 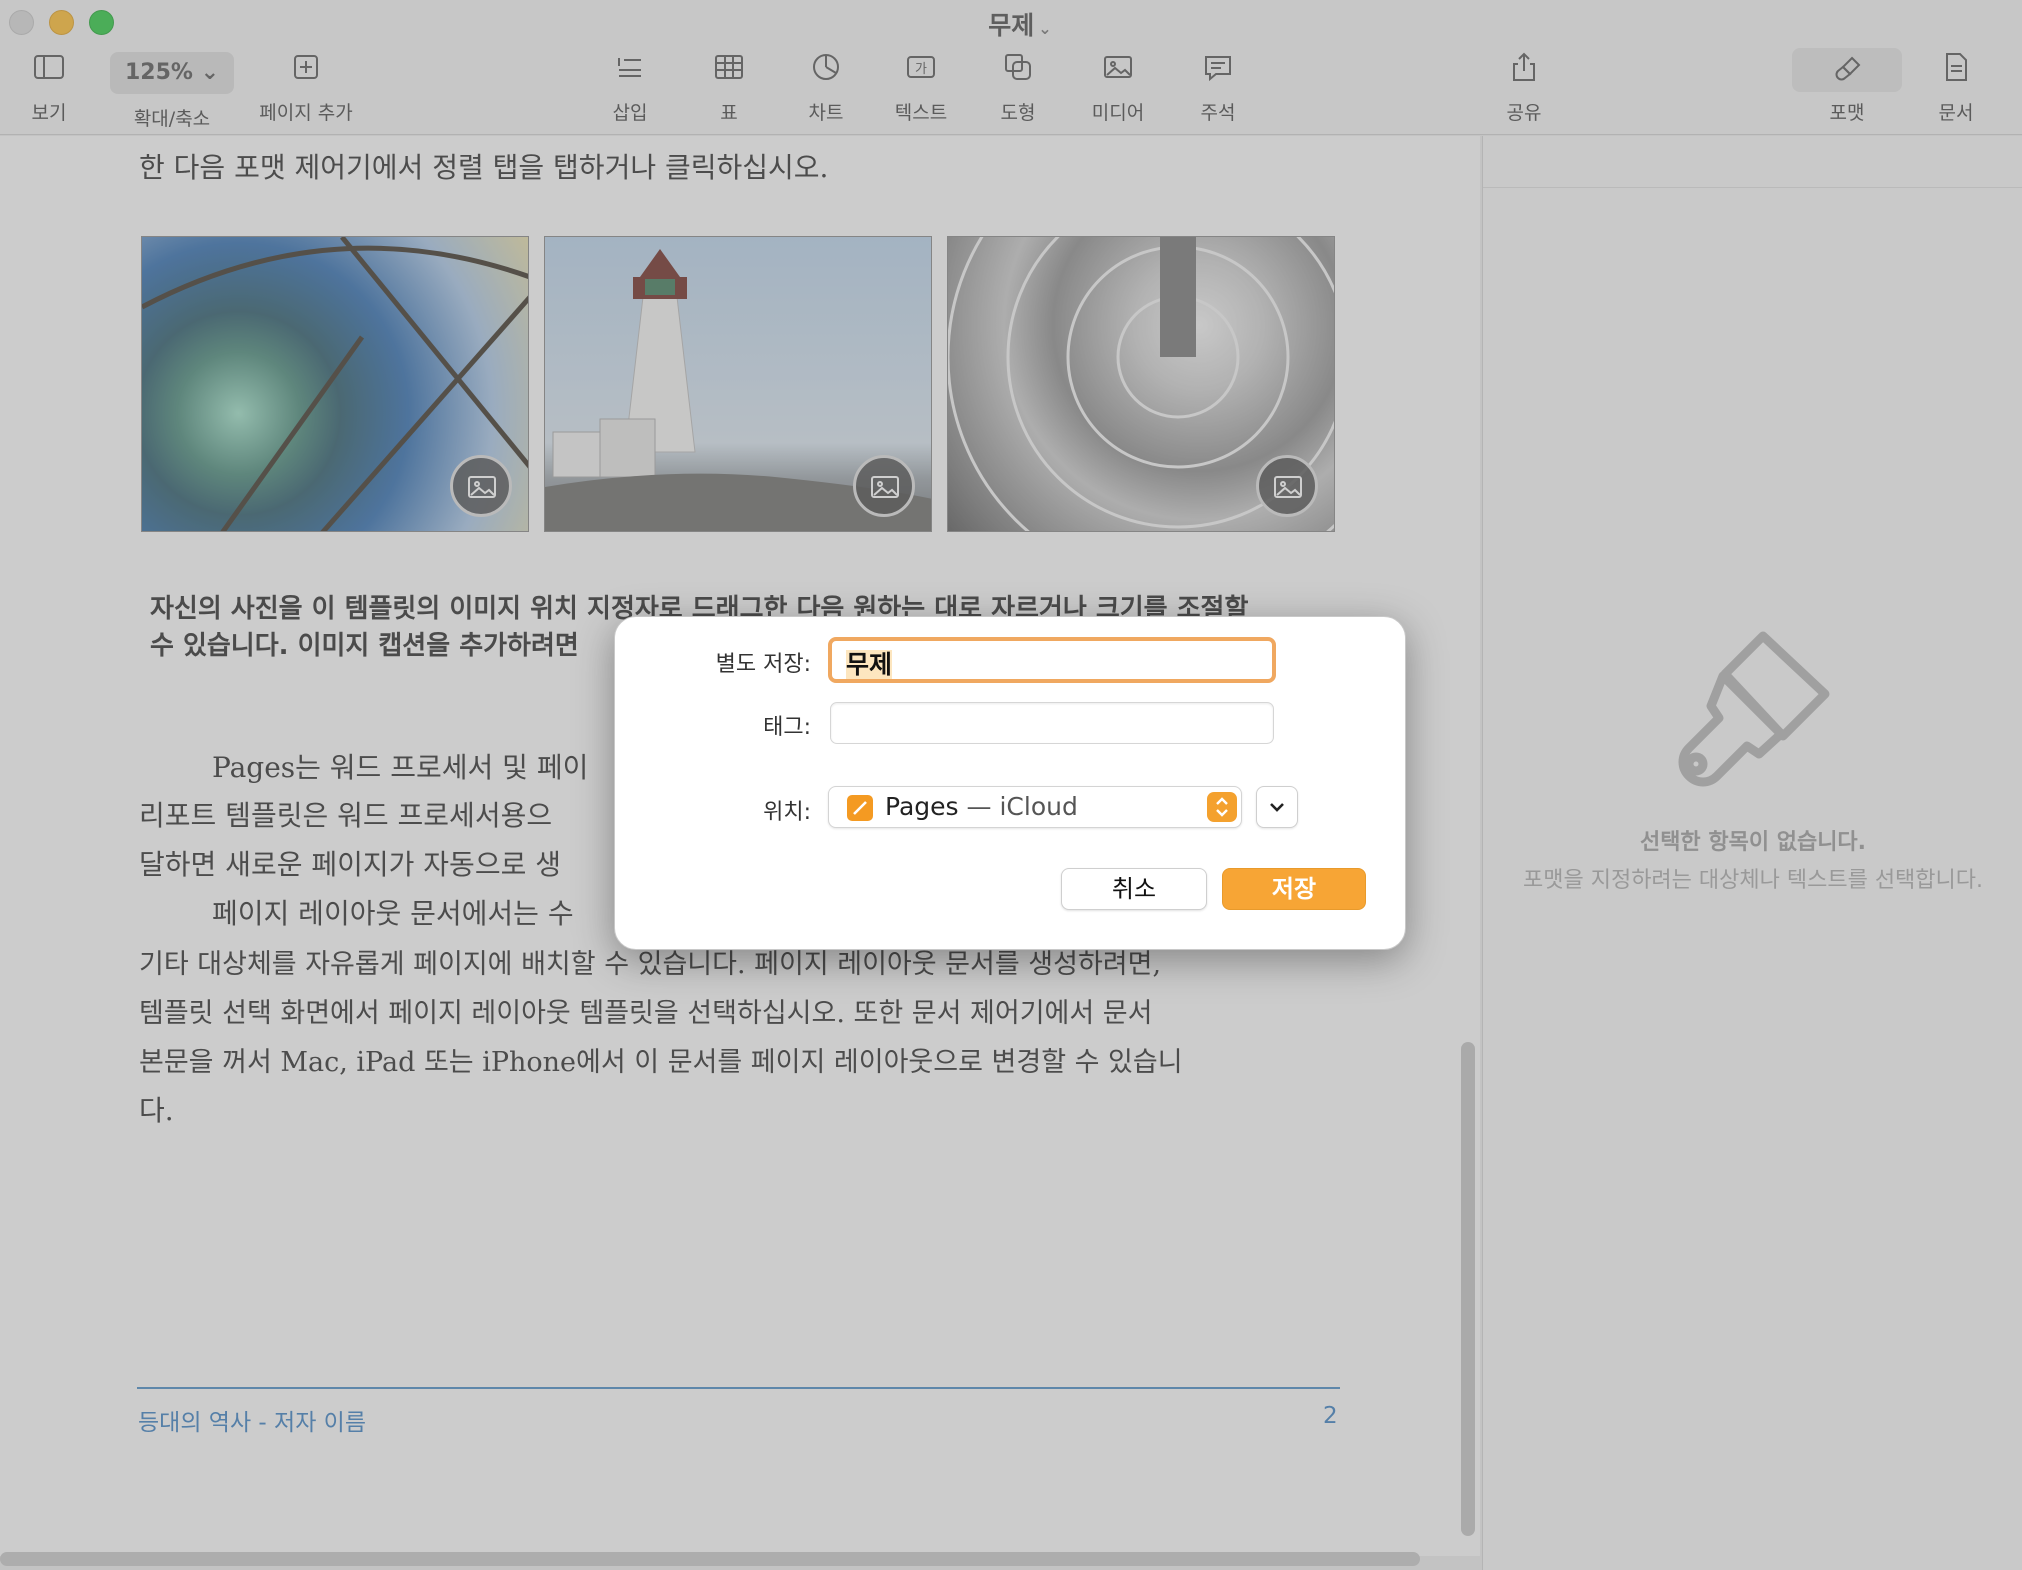 I want to click on save-as-input: 무제, so click(x=1052, y=660).